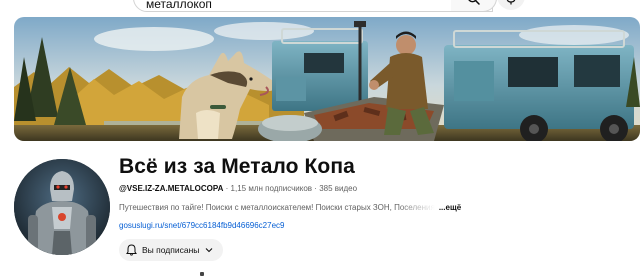 The width and height of the screenshot is (640, 276). I want to click on more-link: ...ещё, so click(450, 207).